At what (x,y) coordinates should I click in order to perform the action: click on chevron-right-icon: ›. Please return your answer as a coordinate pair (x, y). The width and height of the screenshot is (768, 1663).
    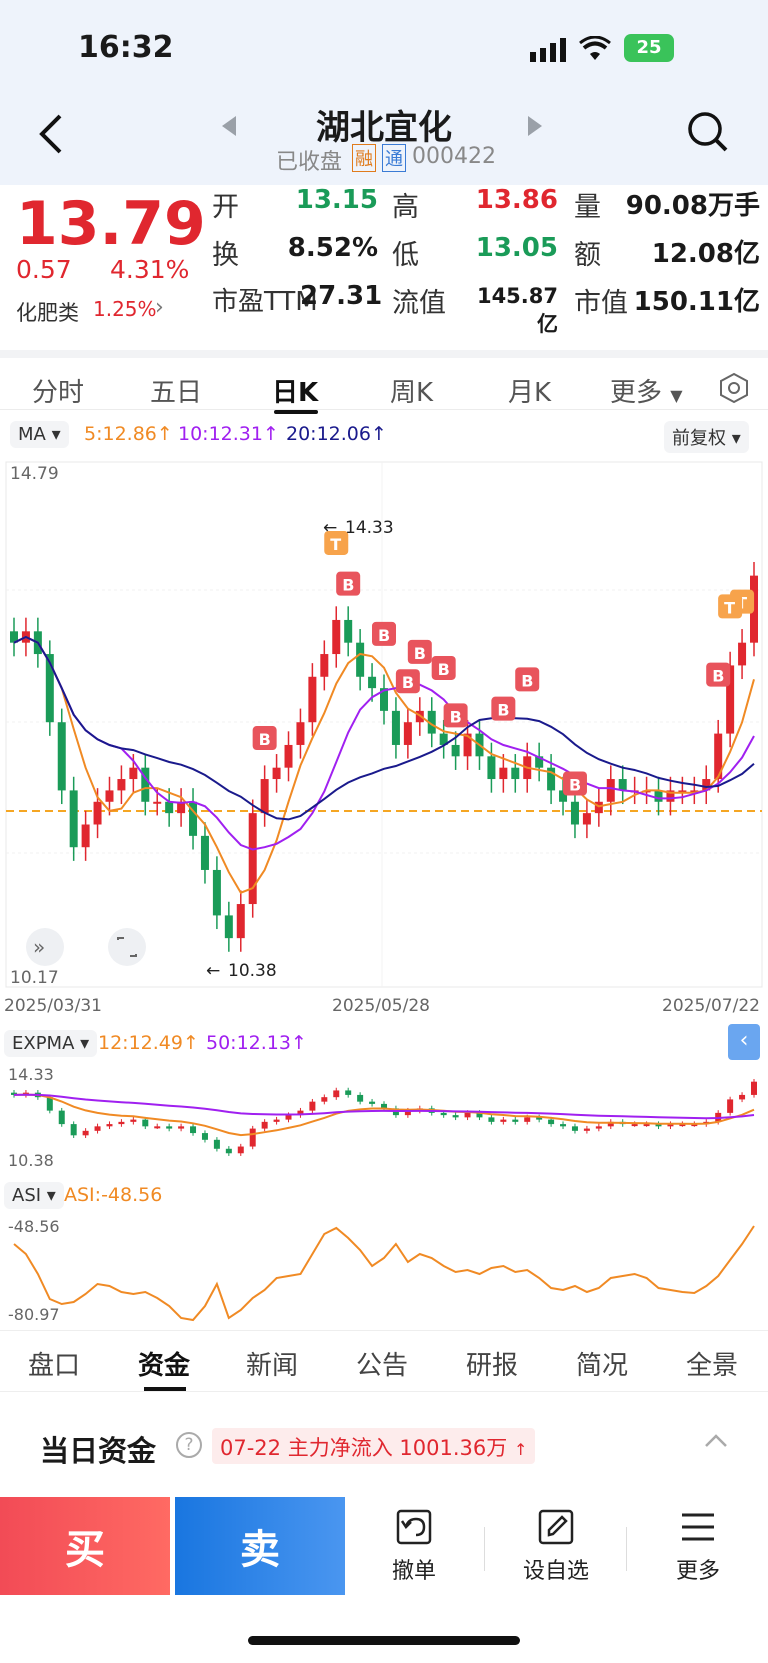
    Looking at the image, I should click on (159, 307).